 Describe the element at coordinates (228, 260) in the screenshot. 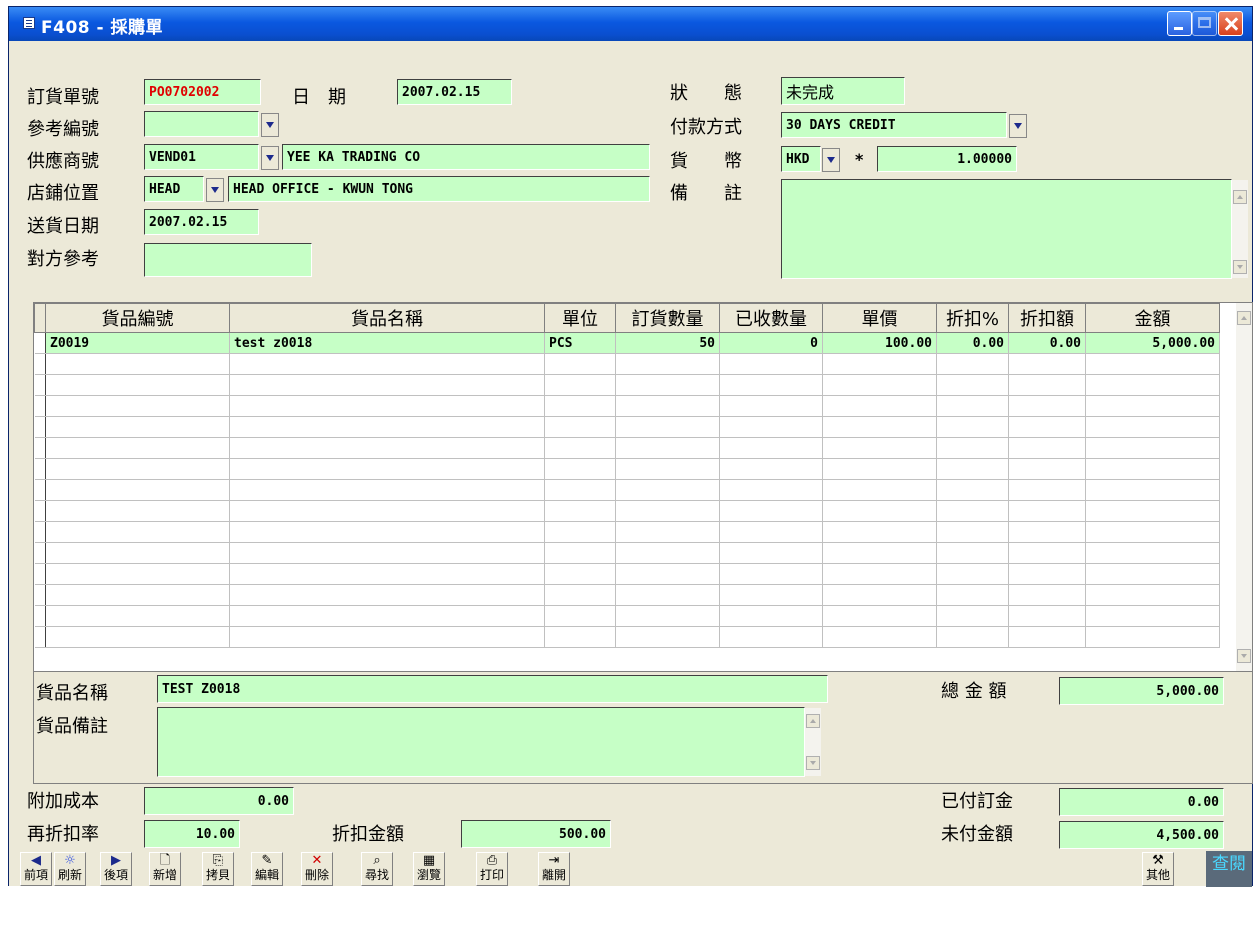

I see `counter-ref-field` at that location.